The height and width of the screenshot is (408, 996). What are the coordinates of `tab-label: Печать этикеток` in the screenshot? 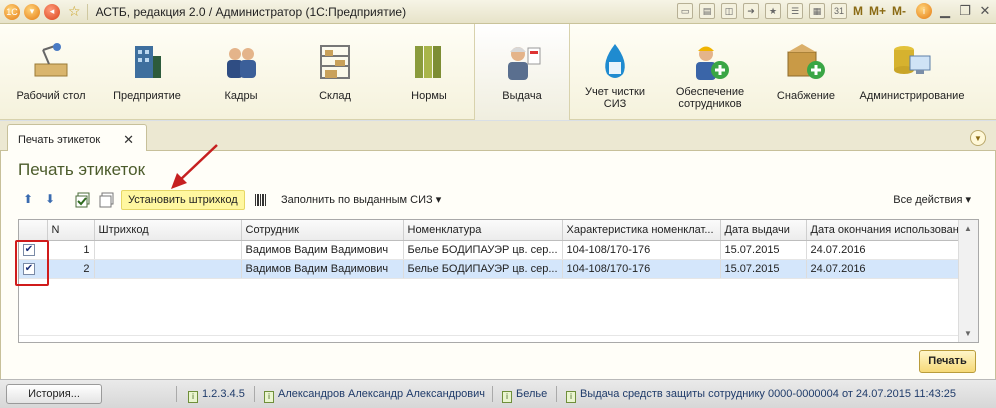 It's located at (59, 140).